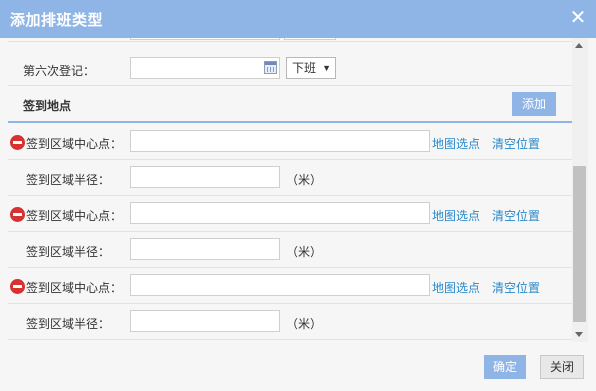  Describe the element at coordinates (57, 20) in the screenshot. I see `dialog-title: 添加排班类型` at that location.